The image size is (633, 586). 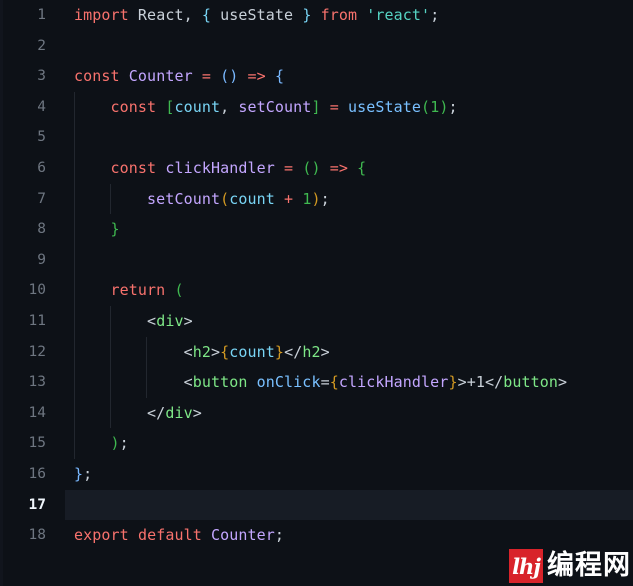 What do you see at coordinates (23, 321) in the screenshot?
I see `line-number: 11` at bounding box center [23, 321].